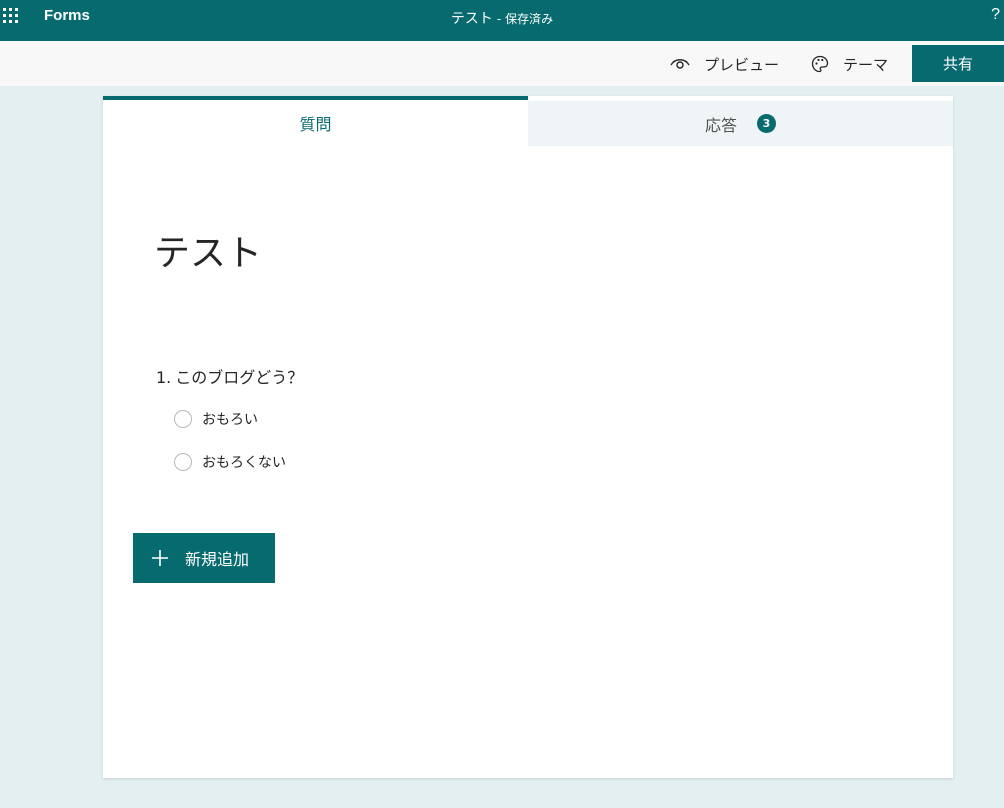 Image resolution: width=1004 pixels, height=808 pixels. What do you see at coordinates (995, 15) in the screenshot?
I see `help-button: ?` at bounding box center [995, 15].